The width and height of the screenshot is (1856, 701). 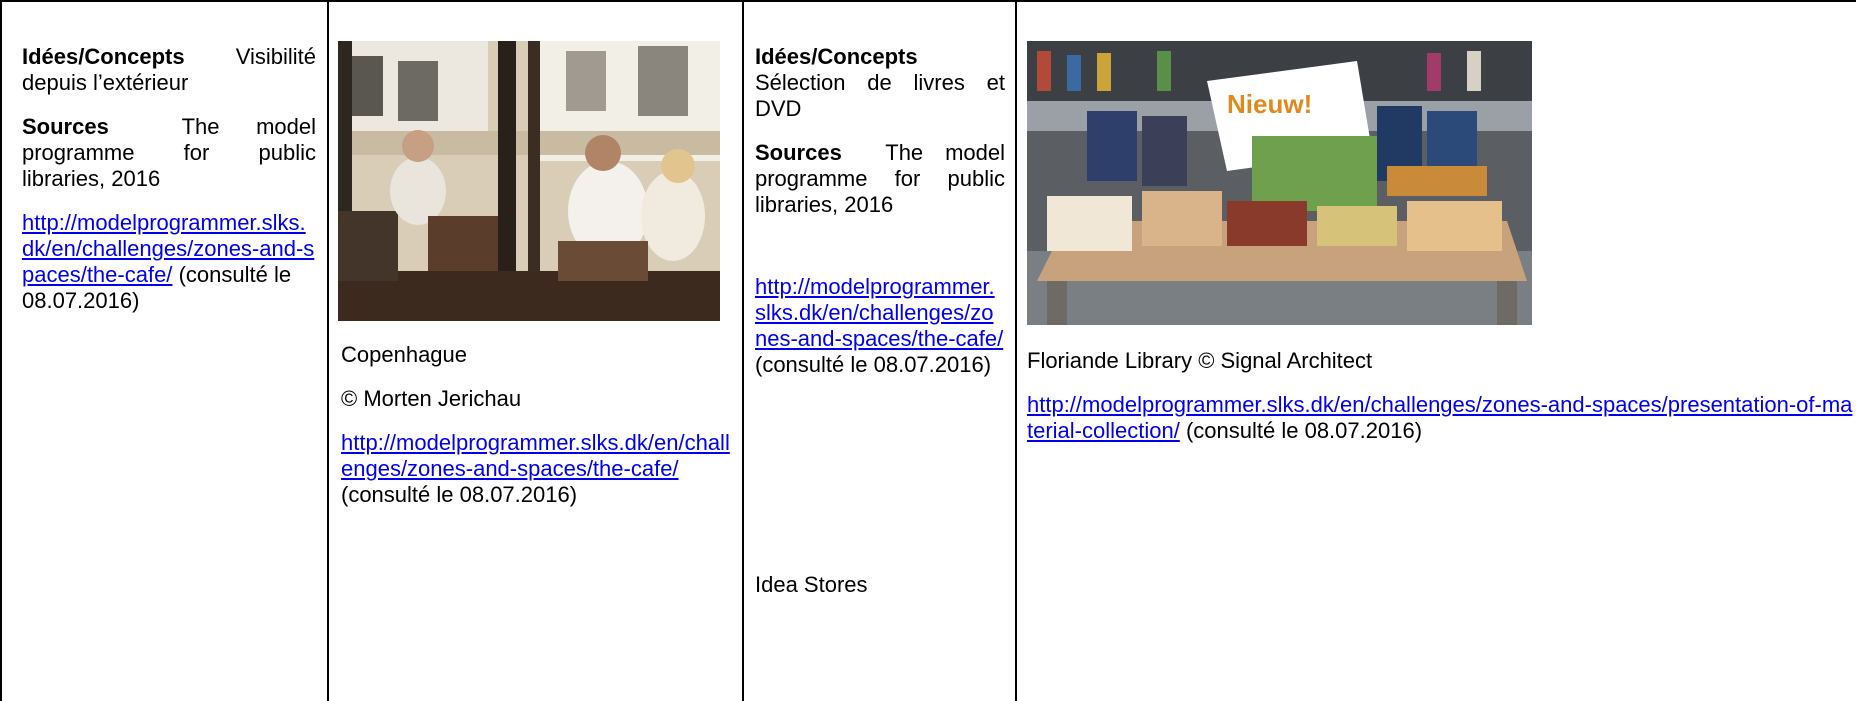 I want to click on cafe-photo-image, so click(x=529, y=181).